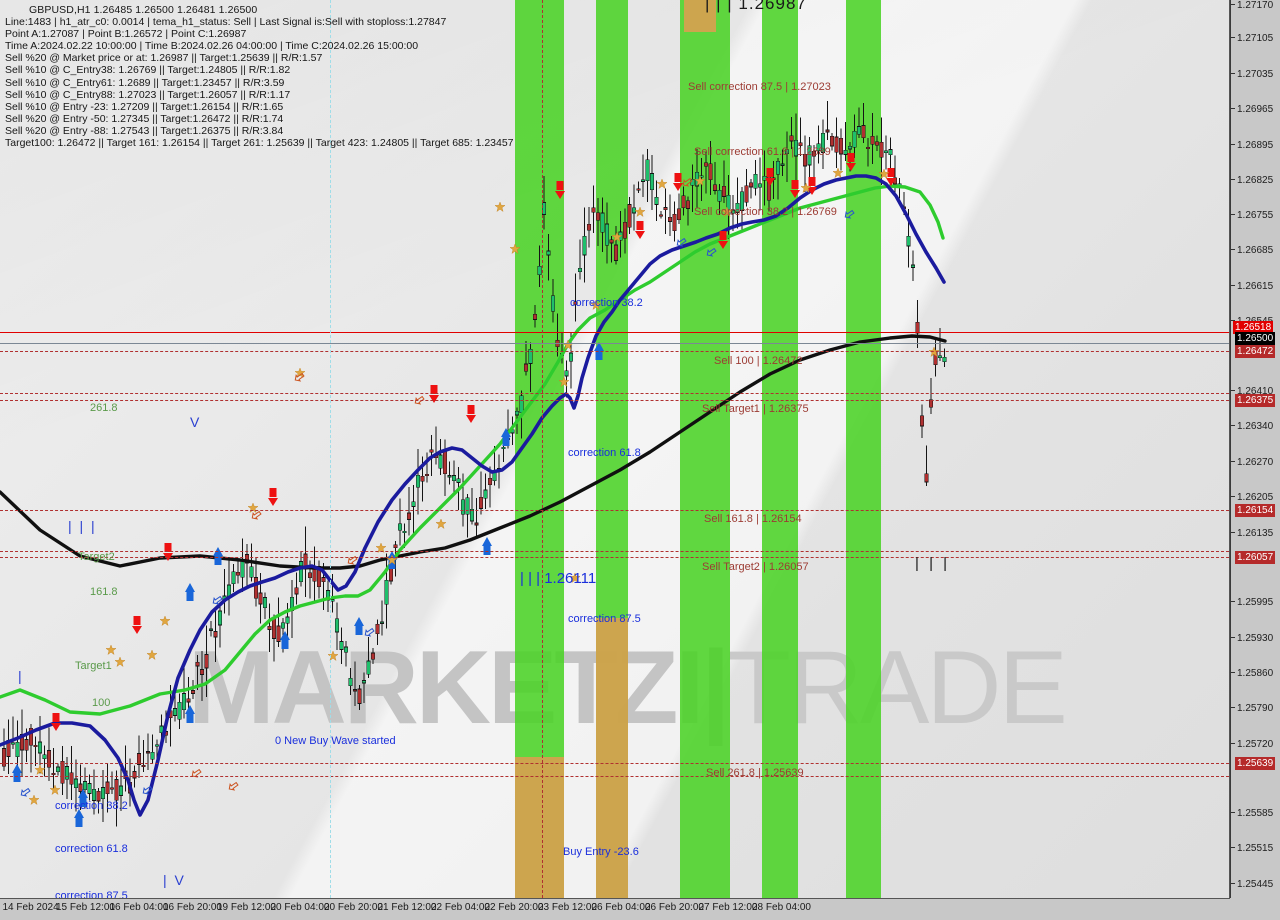  I want to click on price-tag: 1.26375, so click(1255, 400).